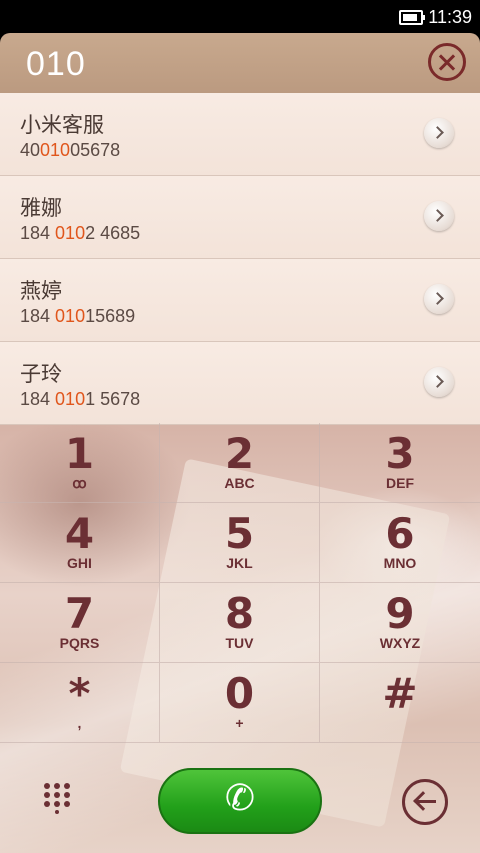 This screenshot has height=853, width=480. I want to click on key-7: 7 PQRS, so click(80, 623).